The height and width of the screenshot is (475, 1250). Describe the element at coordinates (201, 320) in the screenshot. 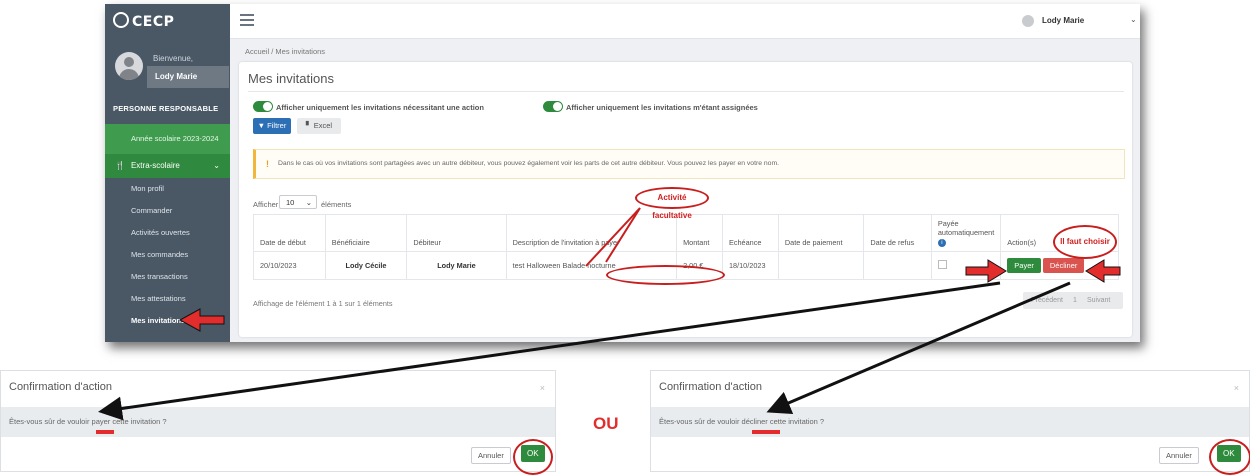

I see `red-arrow-sidebar` at that location.